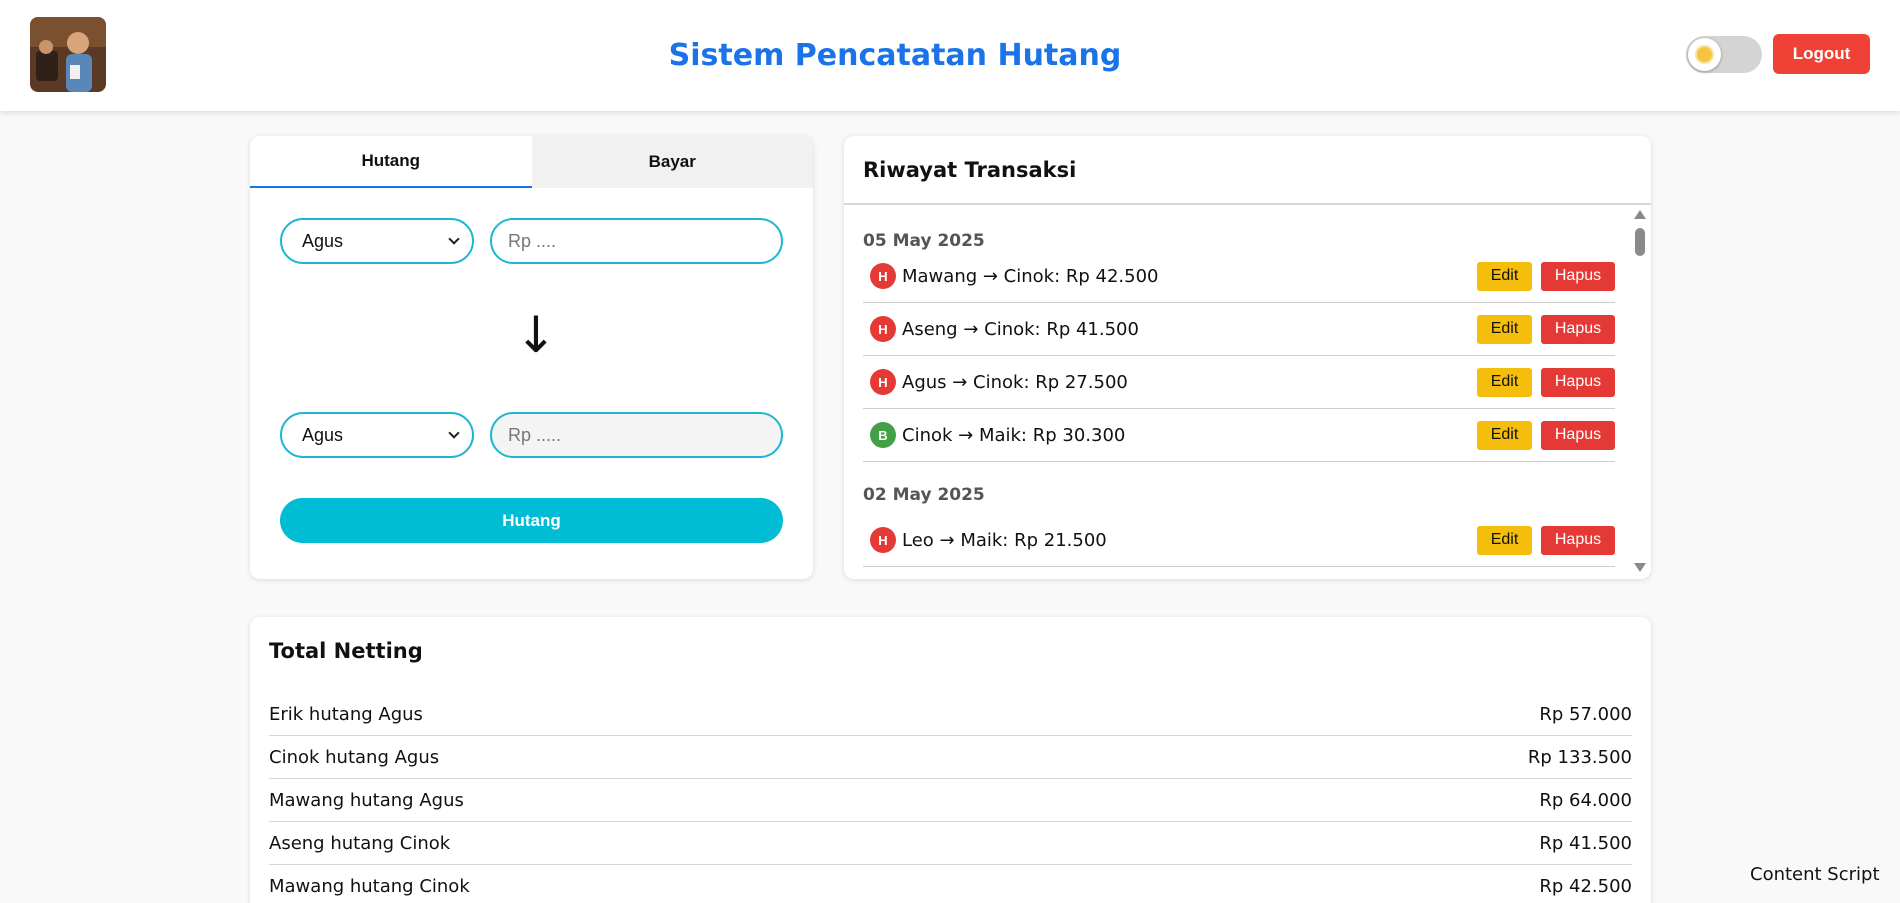  I want to click on date-header: 02 May 2025, so click(924, 495).